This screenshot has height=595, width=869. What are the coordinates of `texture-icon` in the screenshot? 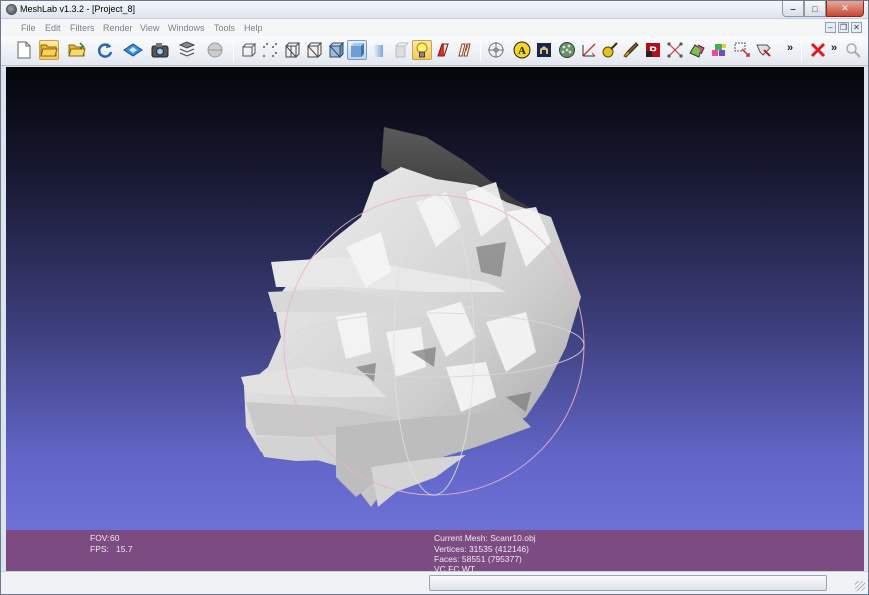 It's located at (464, 50).